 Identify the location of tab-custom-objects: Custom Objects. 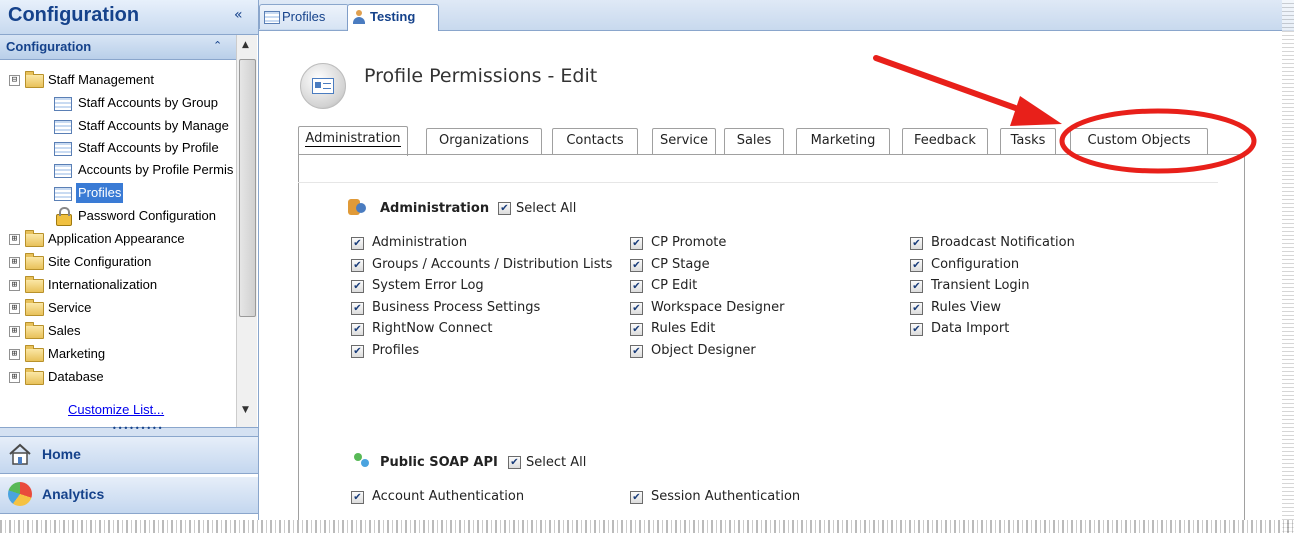
(1139, 141).